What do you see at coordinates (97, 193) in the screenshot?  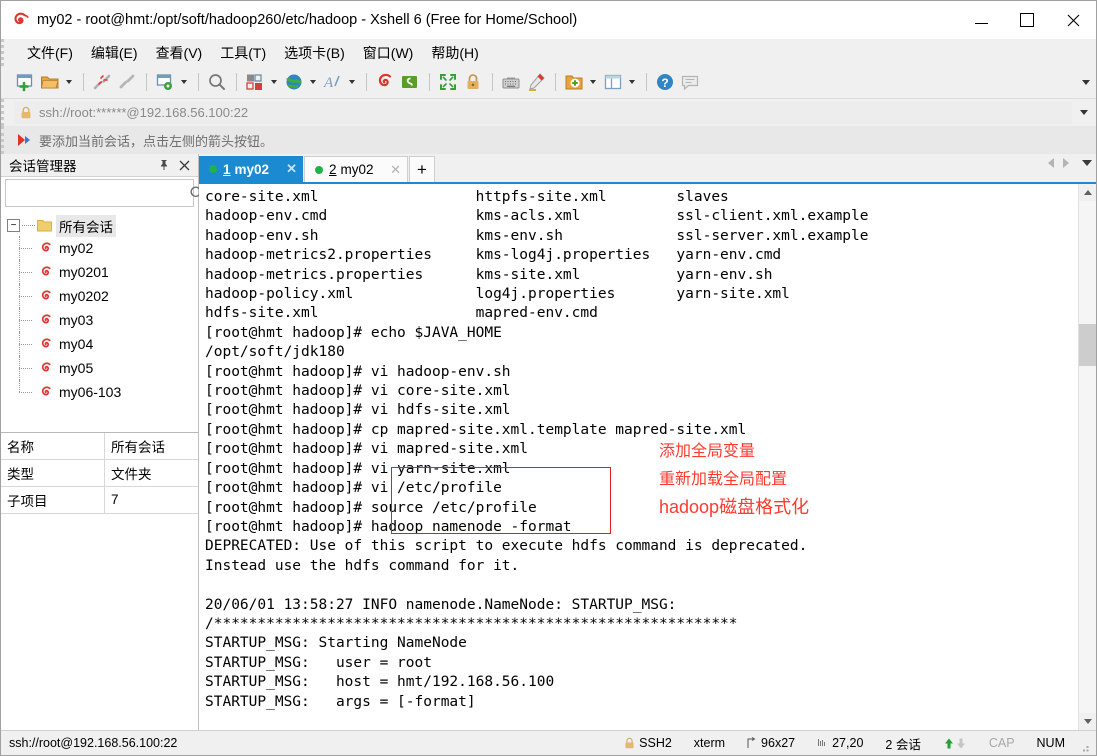 I see `session-search-input` at bounding box center [97, 193].